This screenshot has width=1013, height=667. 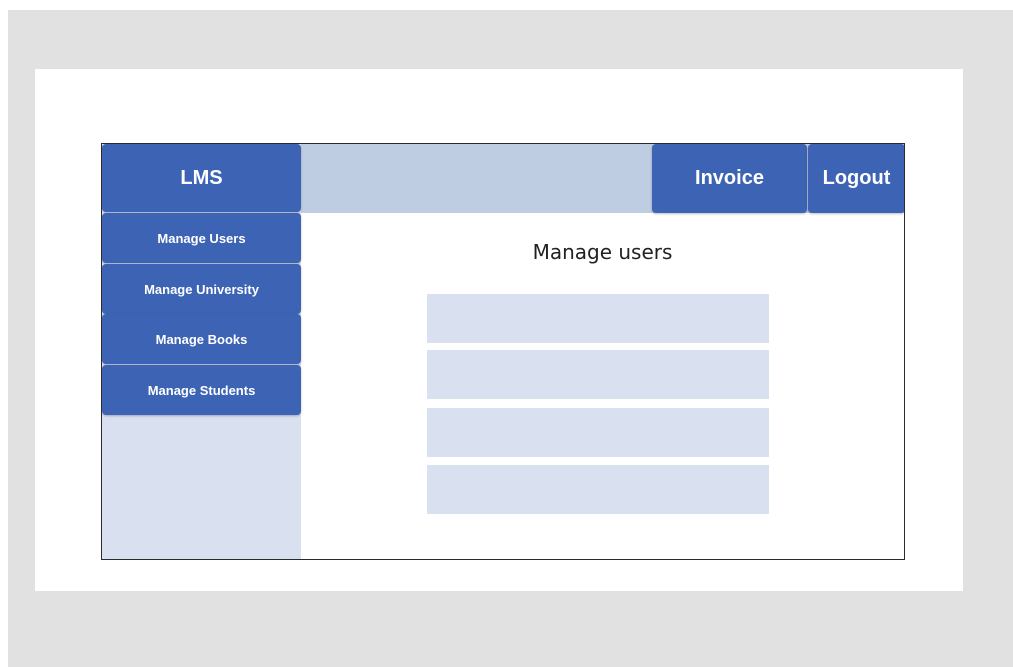 I want to click on brand-logo-button: LMS, so click(x=201, y=178).